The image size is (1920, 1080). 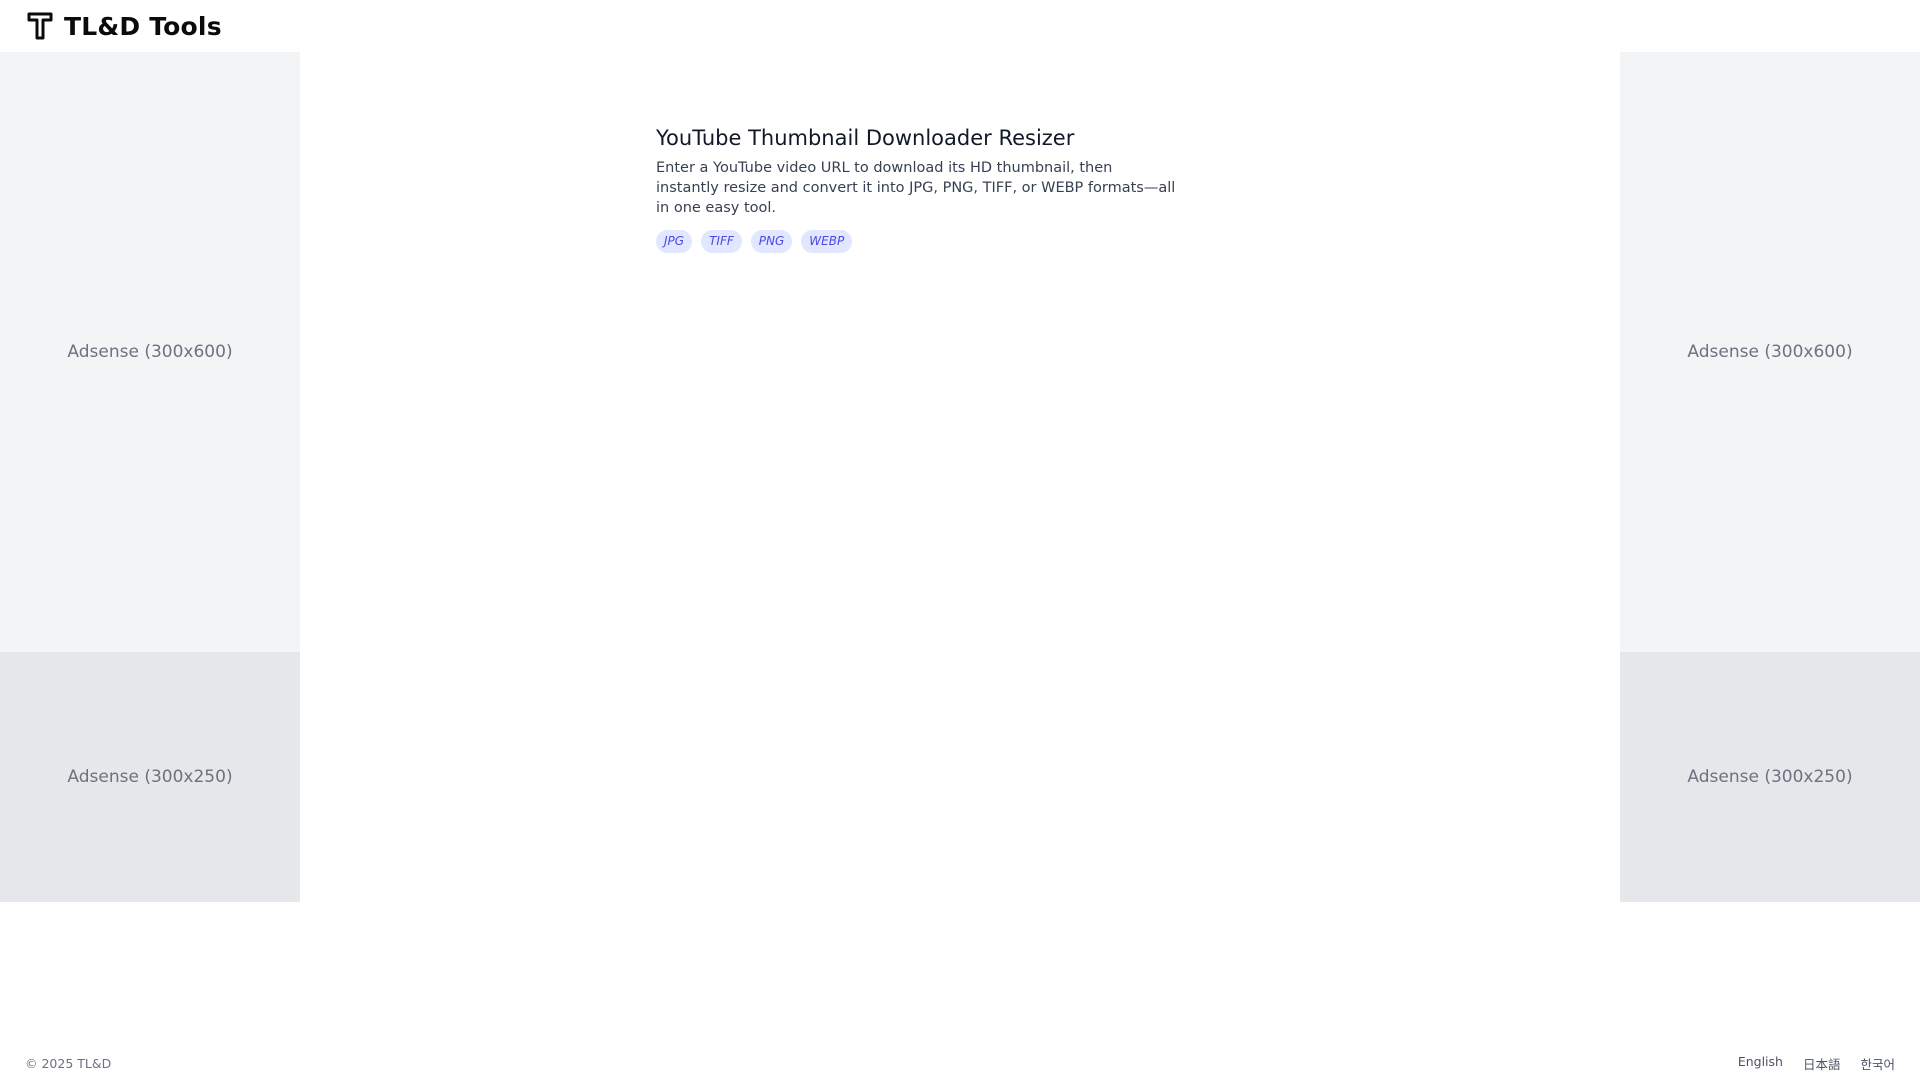 What do you see at coordinates (960, 1063) in the screenshot?
I see `site-footer: © 2025 TL&D English 日本語 한국어` at bounding box center [960, 1063].